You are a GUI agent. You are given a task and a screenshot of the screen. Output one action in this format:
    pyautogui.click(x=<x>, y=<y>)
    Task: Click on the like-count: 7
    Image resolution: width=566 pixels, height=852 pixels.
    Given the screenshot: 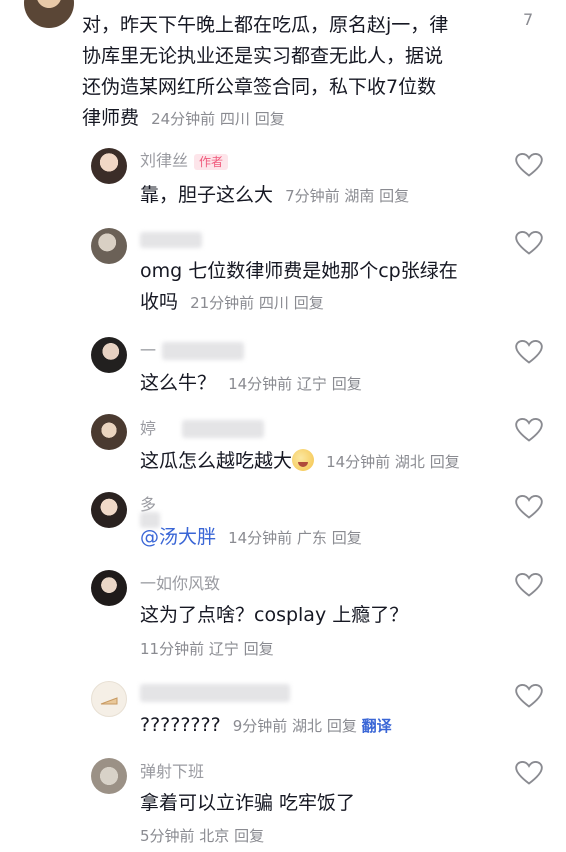 What is the action you would take?
    pyautogui.click(x=528, y=19)
    